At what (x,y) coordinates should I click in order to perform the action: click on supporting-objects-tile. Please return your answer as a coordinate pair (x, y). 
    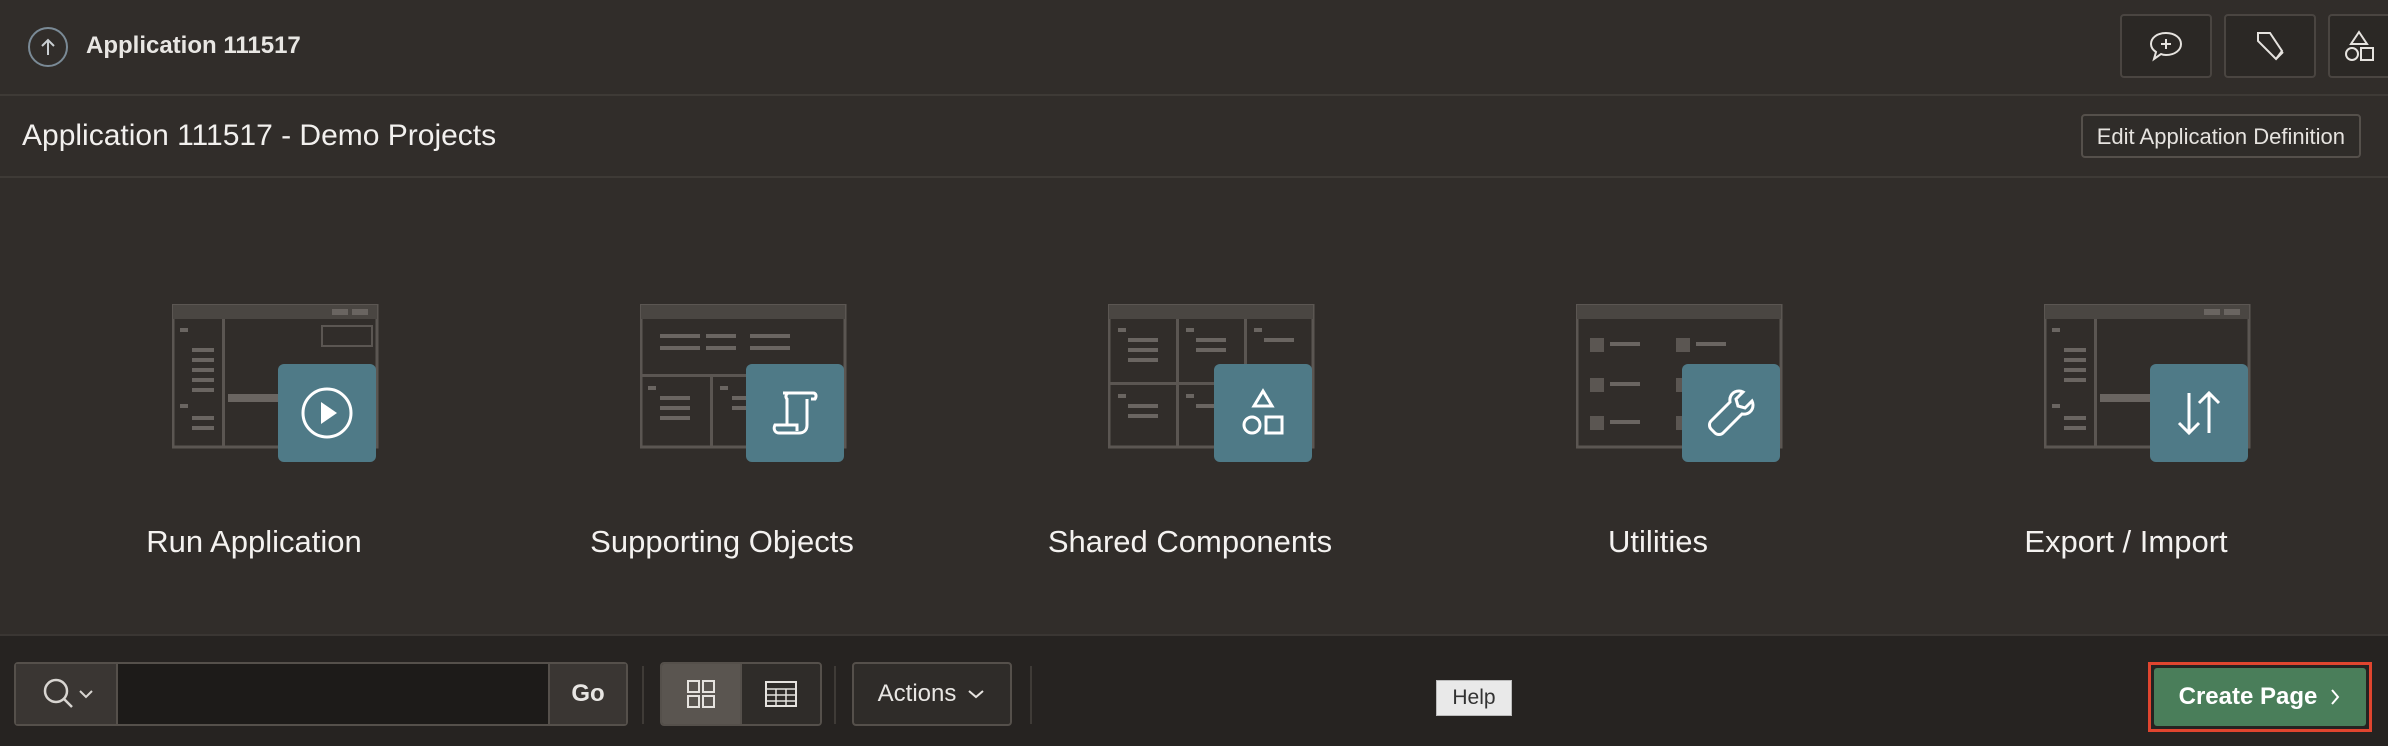
    Looking at the image, I should click on (795, 413).